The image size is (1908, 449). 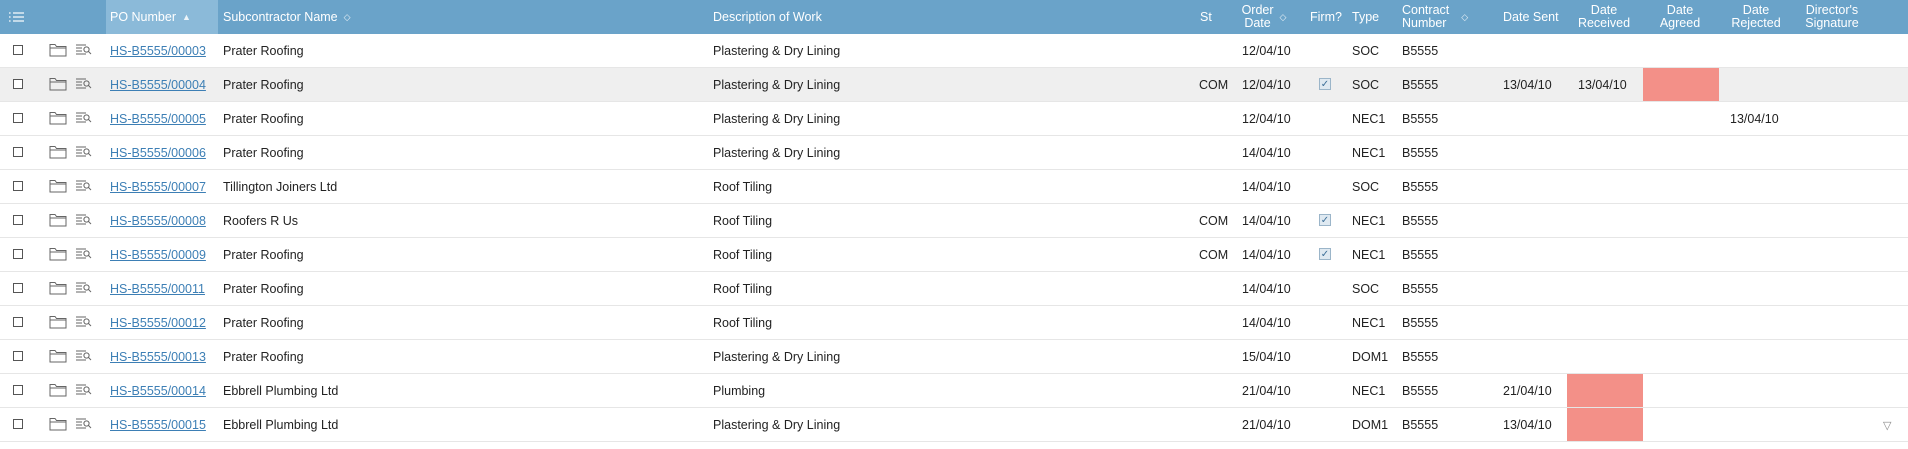 I want to click on date-sent-cell: 21/04/10, so click(x=1527, y=390).